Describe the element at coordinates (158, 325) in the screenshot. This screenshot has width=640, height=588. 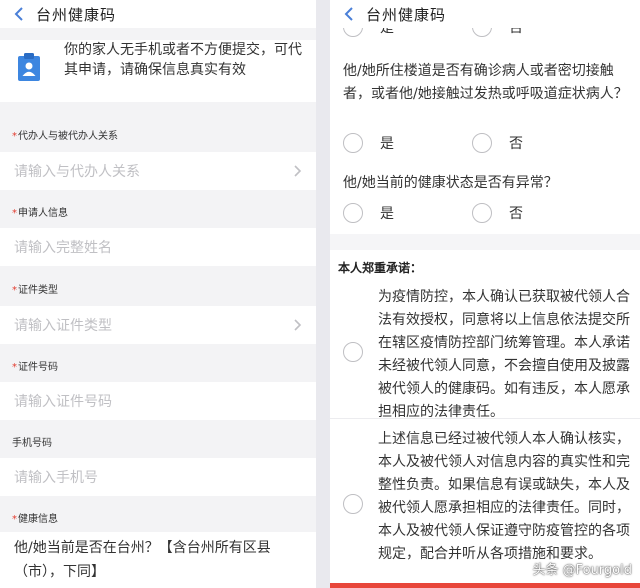
I see `id-type-select: 请输入证件类型` at that location.